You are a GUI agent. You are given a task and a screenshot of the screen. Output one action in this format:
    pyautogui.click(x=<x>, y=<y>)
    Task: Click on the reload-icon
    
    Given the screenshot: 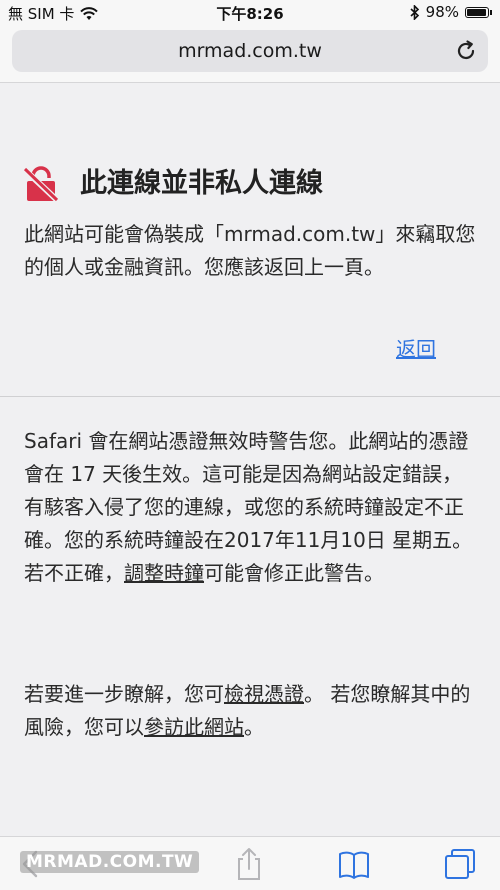 What is the action you would take?
    pyautogui.click(x=466, y=51)
    